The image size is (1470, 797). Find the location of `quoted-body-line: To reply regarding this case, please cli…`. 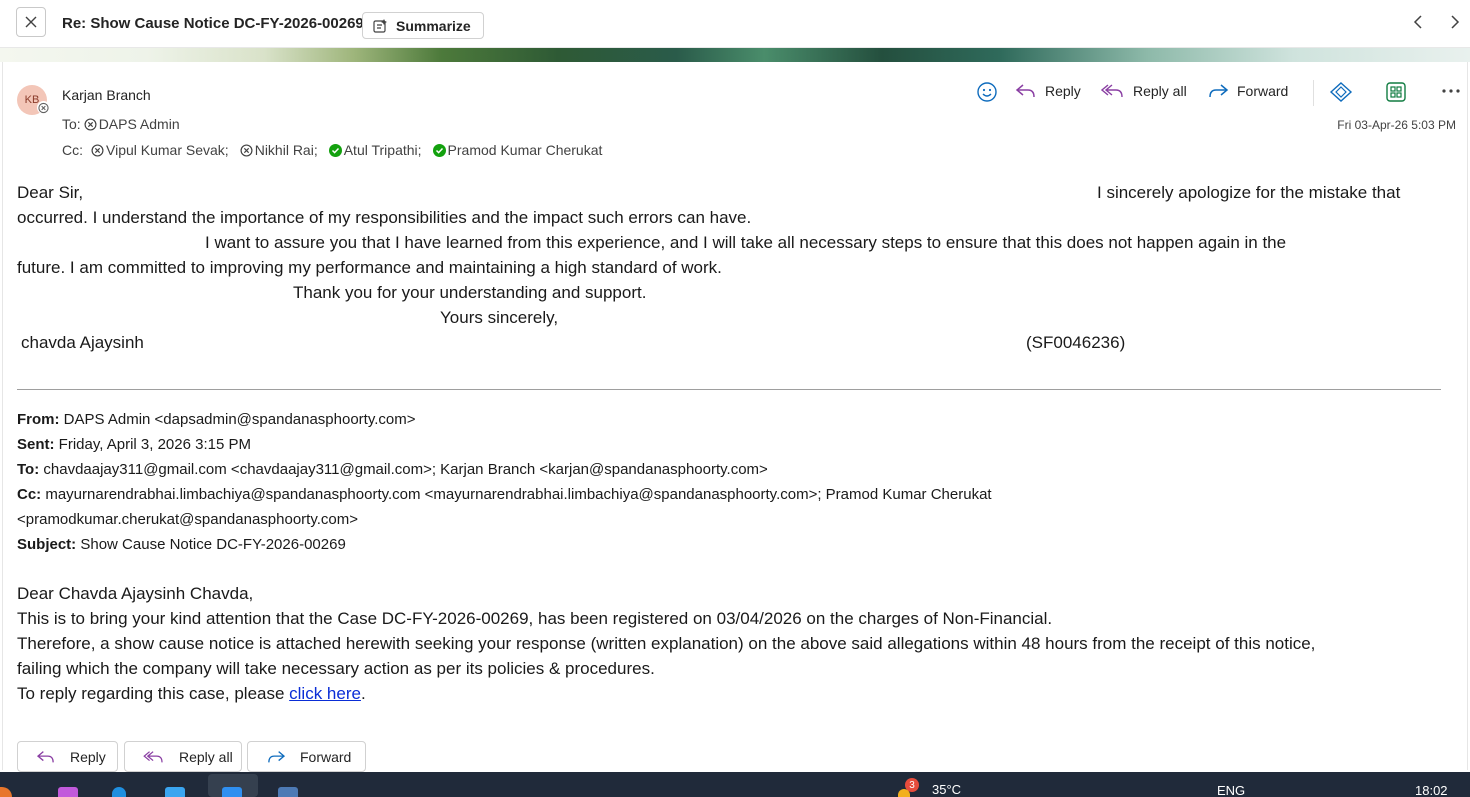

quoted-body-line: To reply regarding this case, please cli… is located at coordinates (191, 694).